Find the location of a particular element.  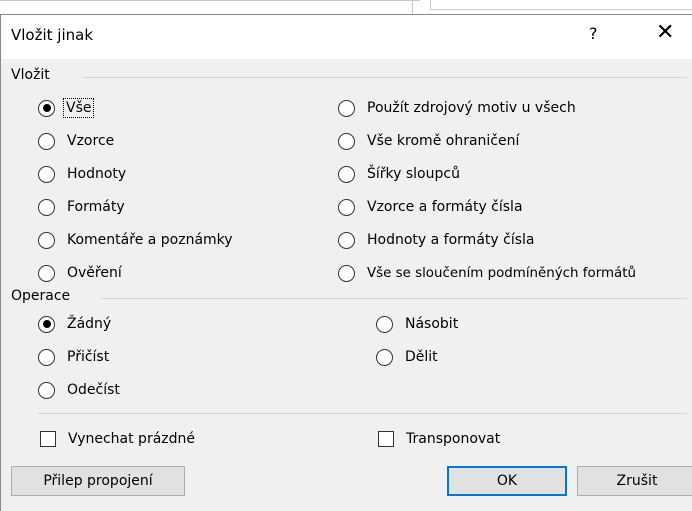

operation-option-label: Násobit is located at coordinates (432, 324).